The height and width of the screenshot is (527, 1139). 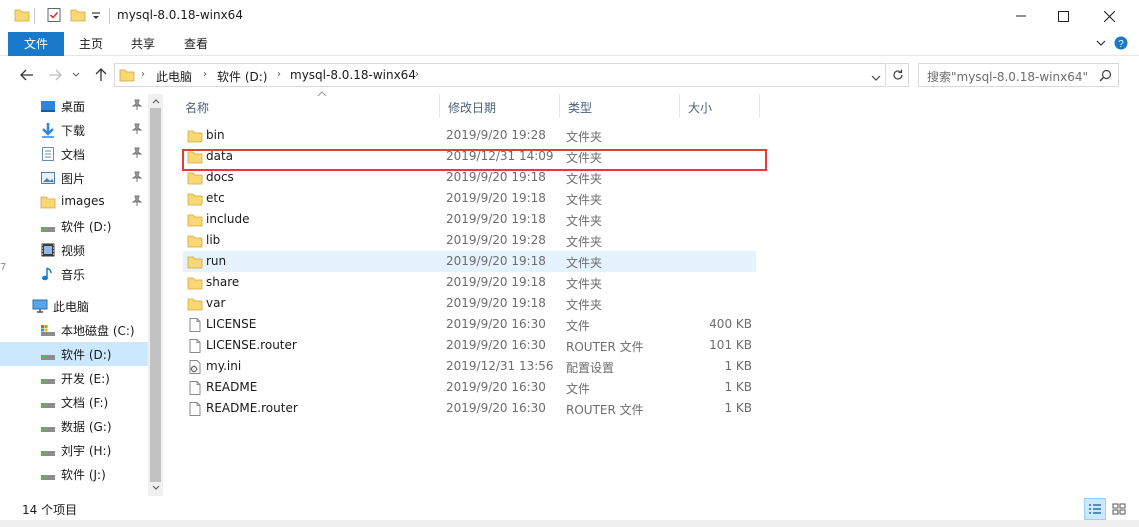 I want to click on refresh-icon, so click(x=897, y=74).